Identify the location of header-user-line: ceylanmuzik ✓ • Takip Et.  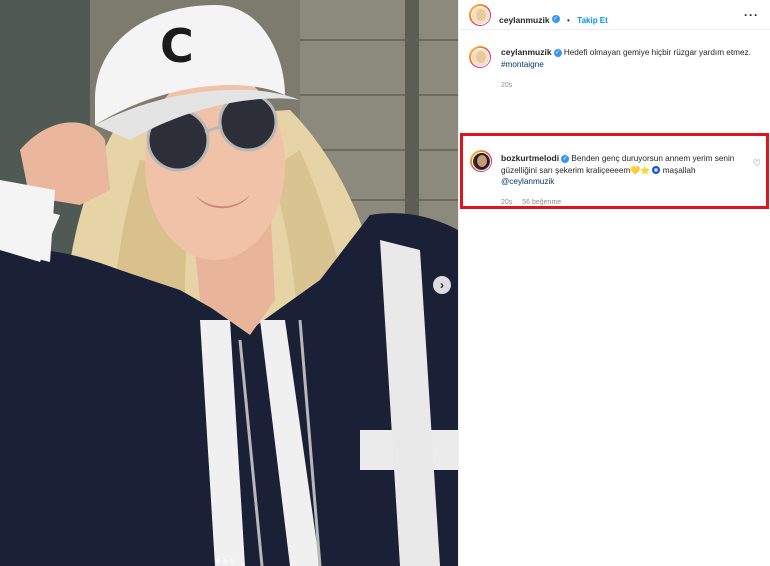
(553, 19).